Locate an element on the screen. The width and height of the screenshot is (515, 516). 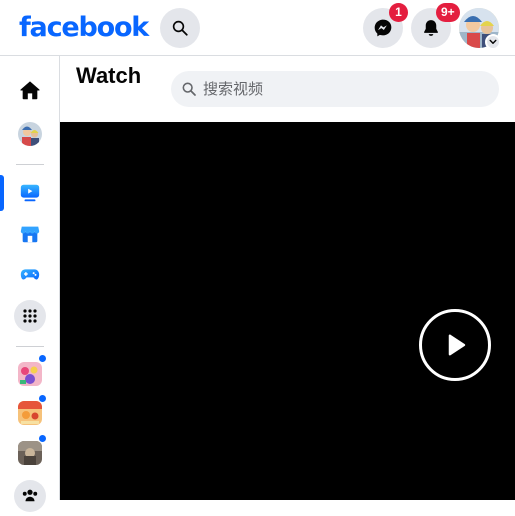
avatar is located at coordinates (30, 134).